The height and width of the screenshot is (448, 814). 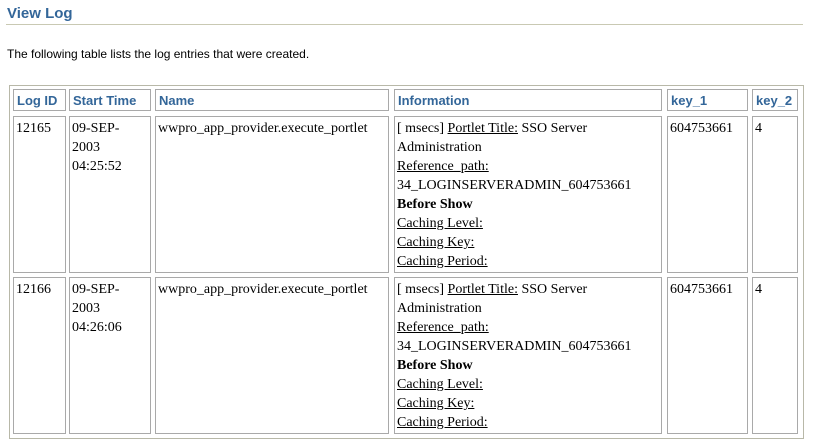 I want to click on cell-log-id: 12166, so click(x=39, y=355).